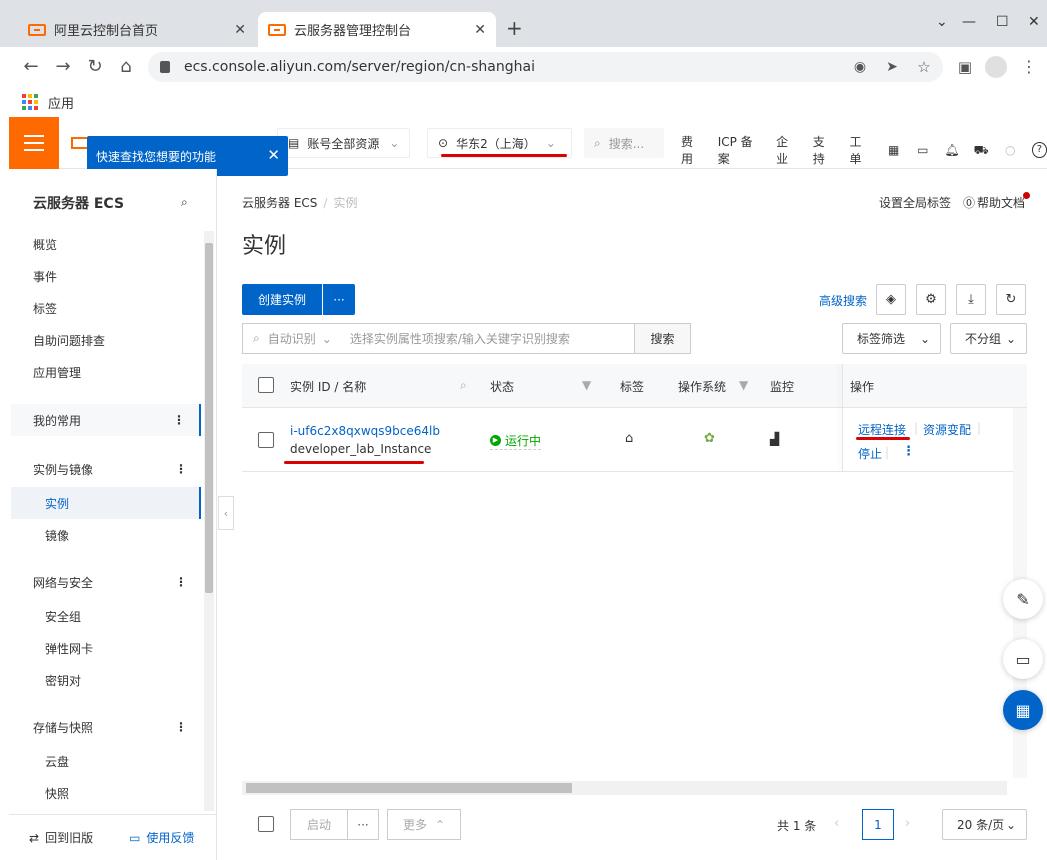 This screenshot has height=860, width=1047. I want to click on browser-menu-icon: ⋮, so click(1029, 67).